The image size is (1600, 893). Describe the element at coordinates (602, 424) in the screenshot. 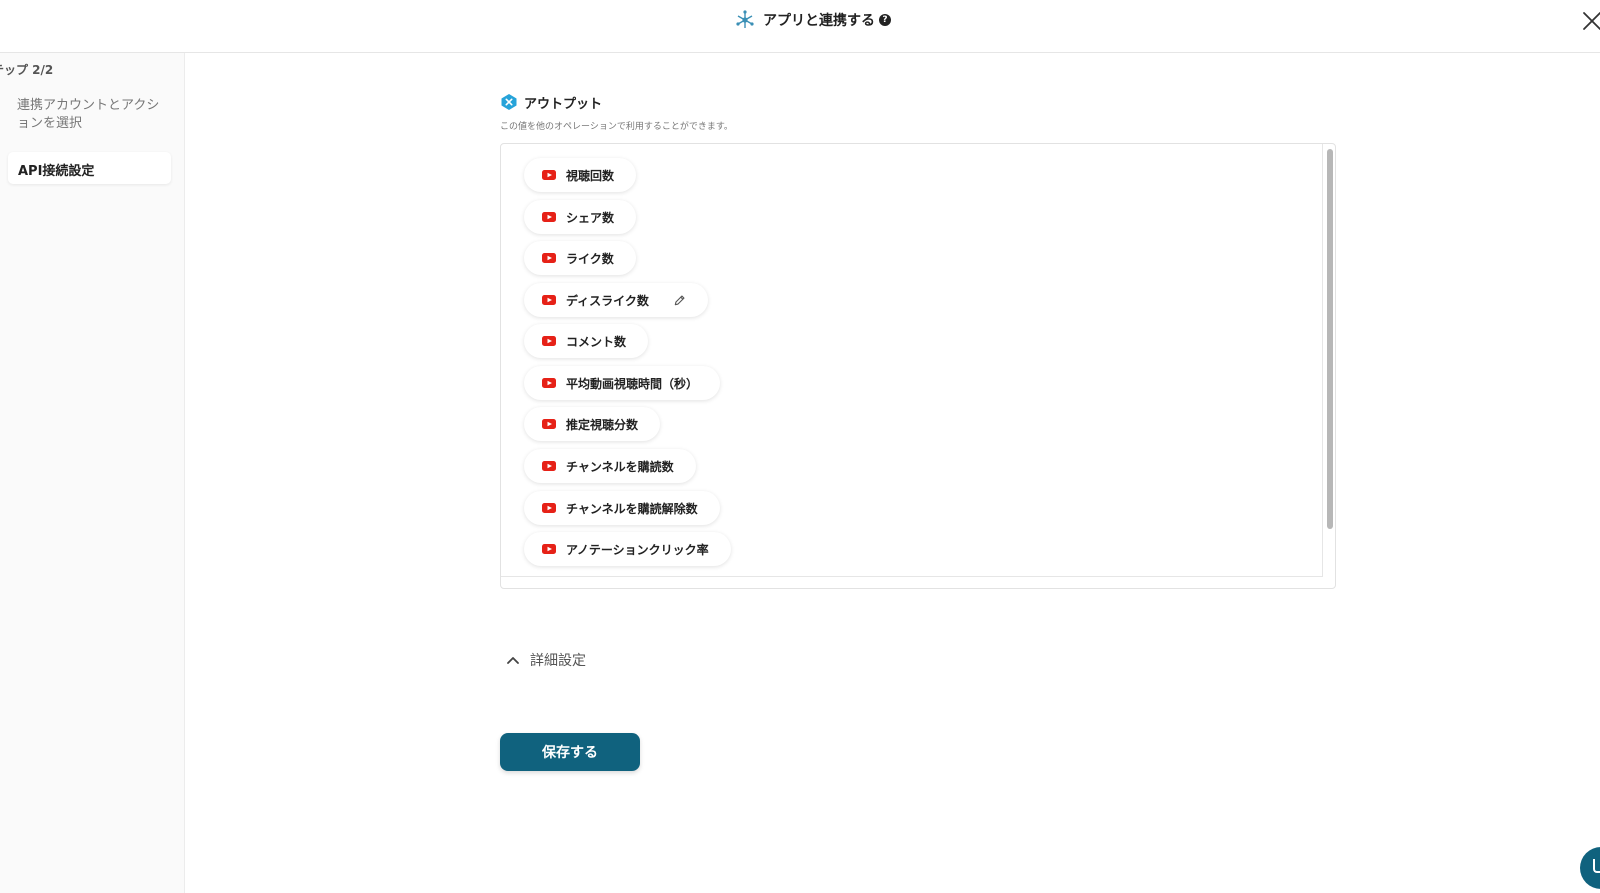

I see `output-chip-label: 推定視聴分数` at that location.